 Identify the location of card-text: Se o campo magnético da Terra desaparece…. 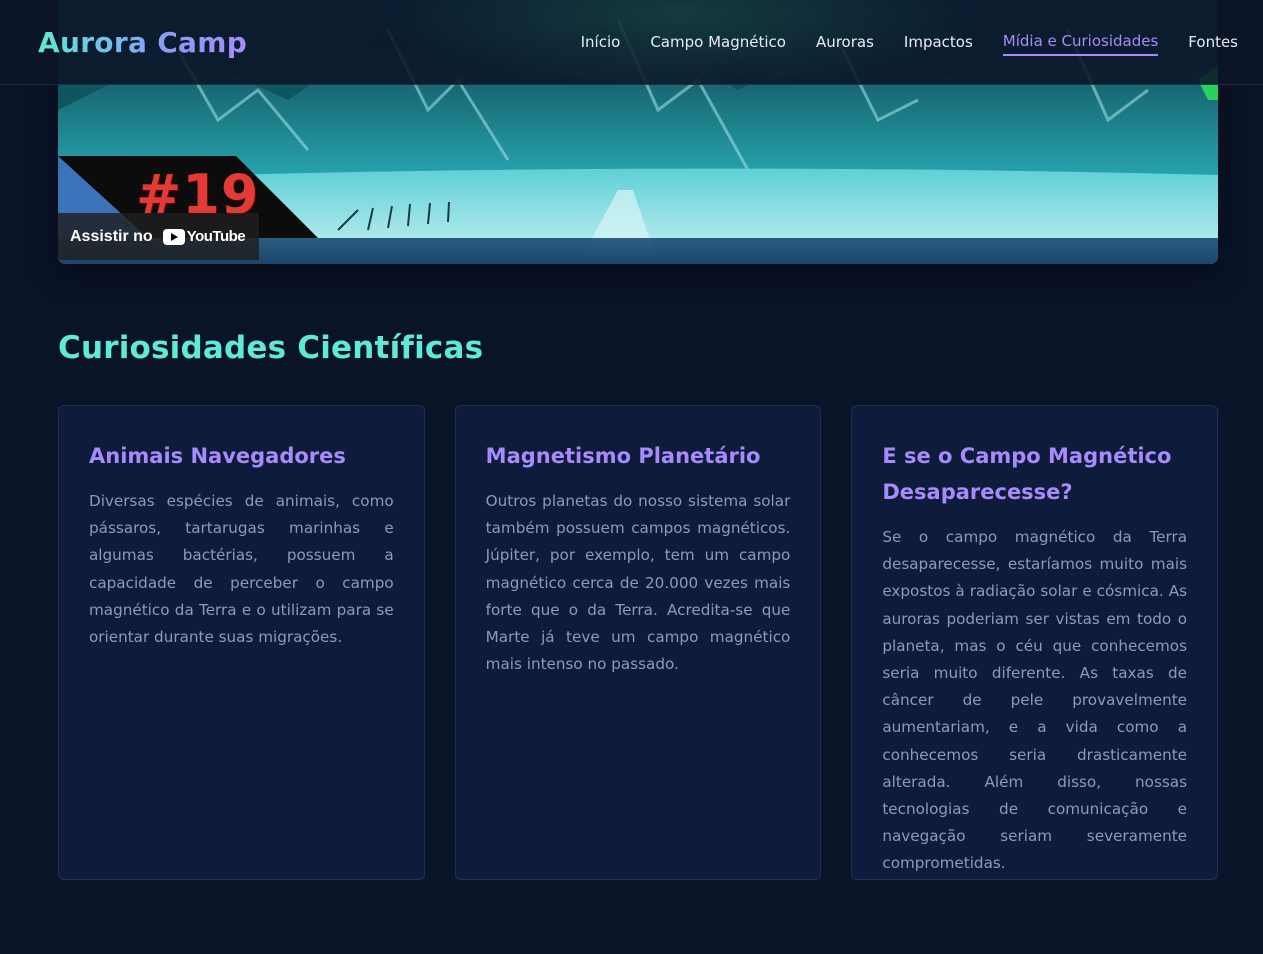
(1035, 700).